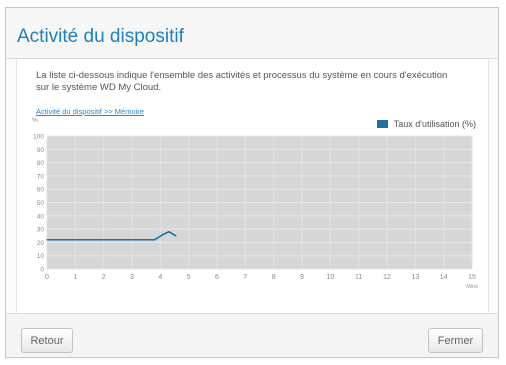 This screenshot has width=506, height=365. I want to click on legend-swatch, so click(382, 124).